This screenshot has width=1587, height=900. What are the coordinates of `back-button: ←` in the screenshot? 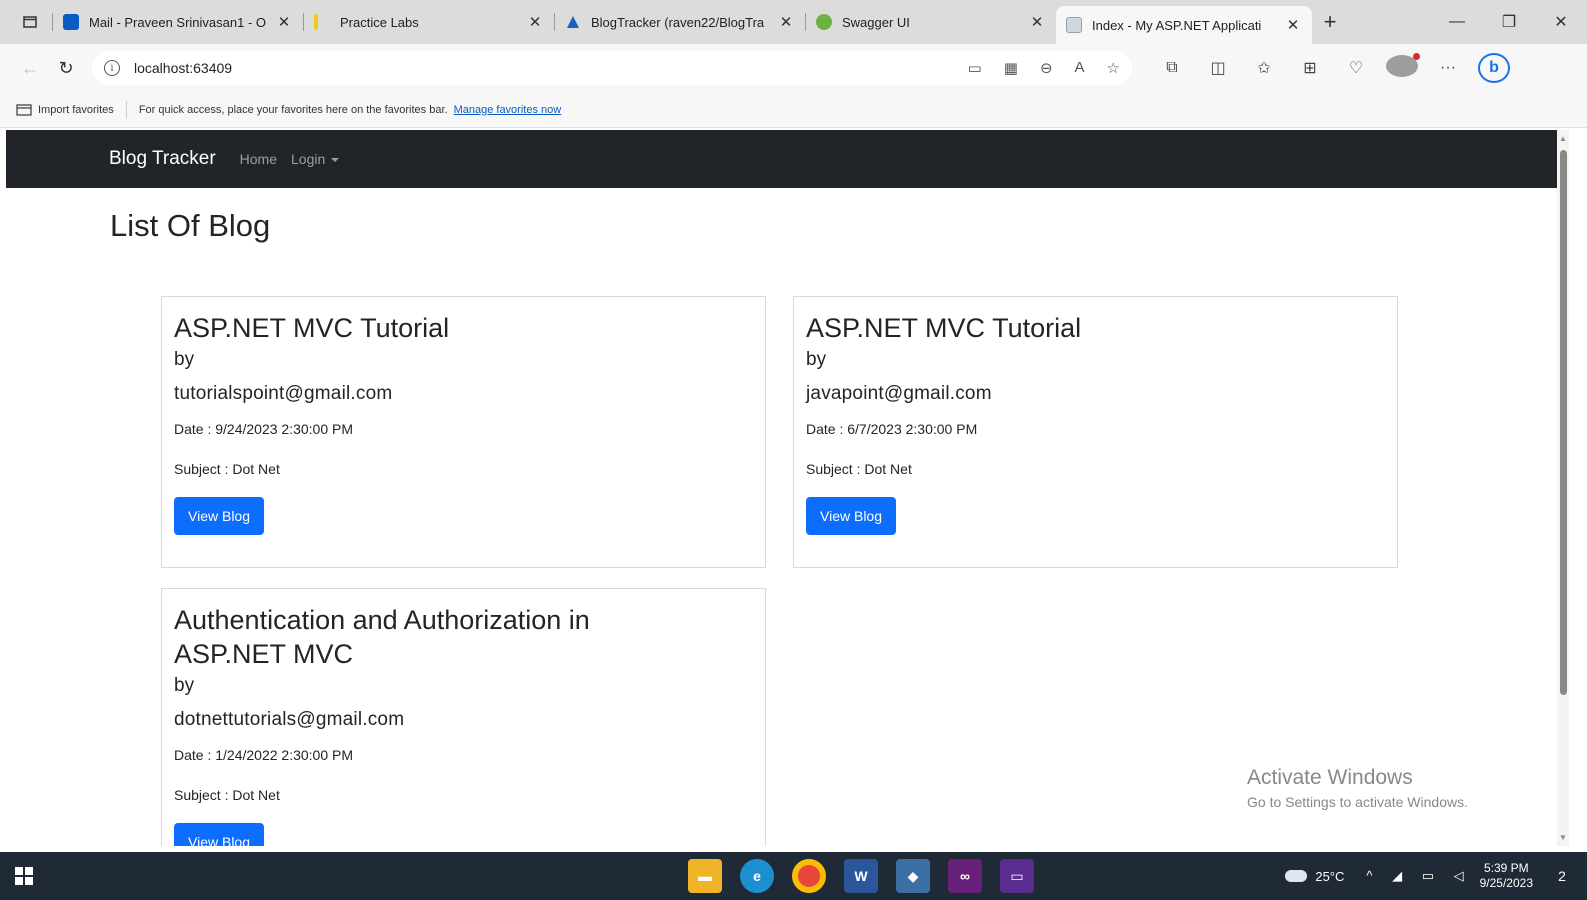 It's located at (30, 68).